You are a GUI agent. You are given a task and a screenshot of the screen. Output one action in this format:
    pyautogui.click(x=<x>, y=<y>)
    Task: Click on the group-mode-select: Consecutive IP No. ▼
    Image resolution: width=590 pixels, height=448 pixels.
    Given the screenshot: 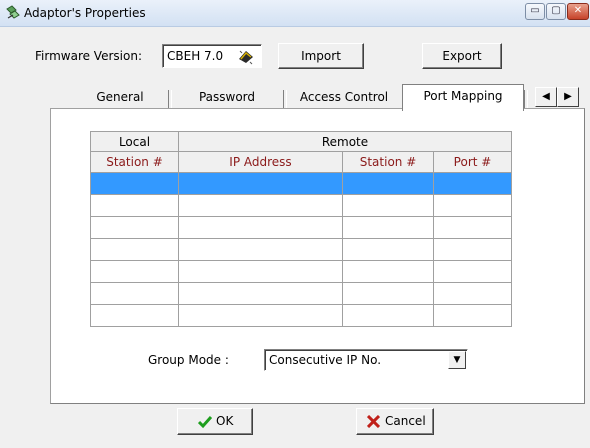 What is the action you would take?
    pyautogui.click(x=366, y=360)
    